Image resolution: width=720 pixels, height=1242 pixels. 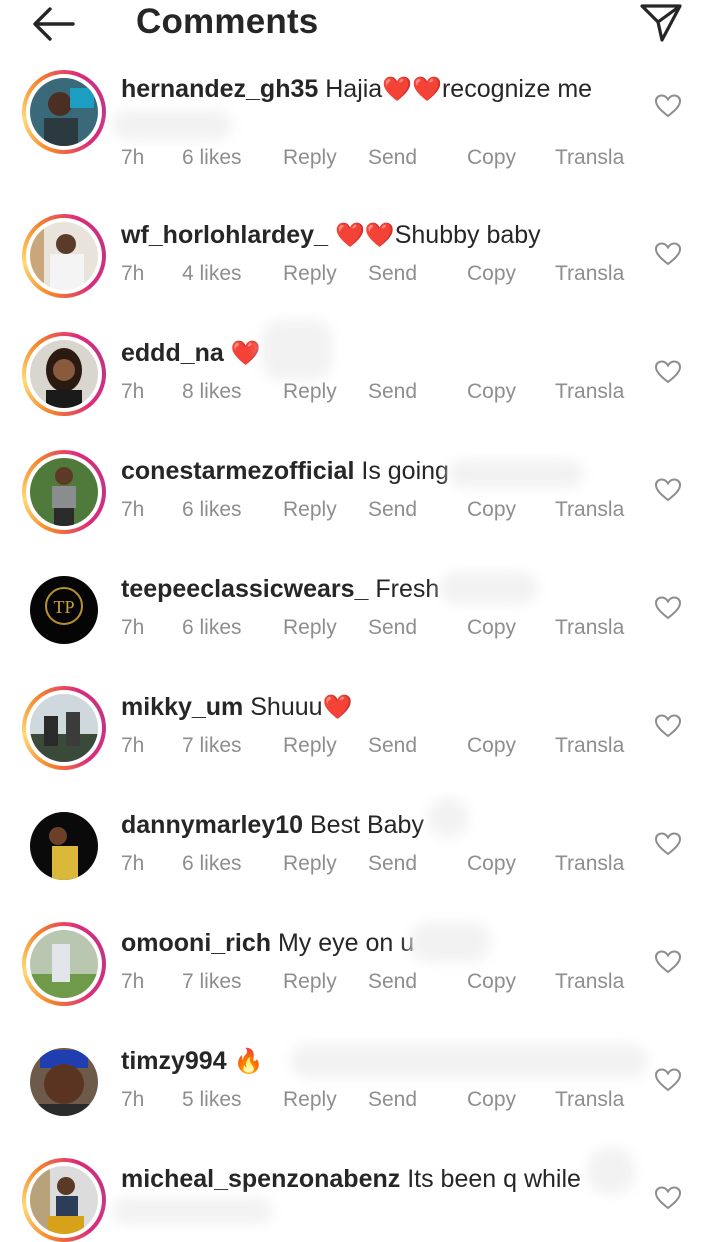 I want to click on comment-username: dannymarley10, so click(x=212, y=825).